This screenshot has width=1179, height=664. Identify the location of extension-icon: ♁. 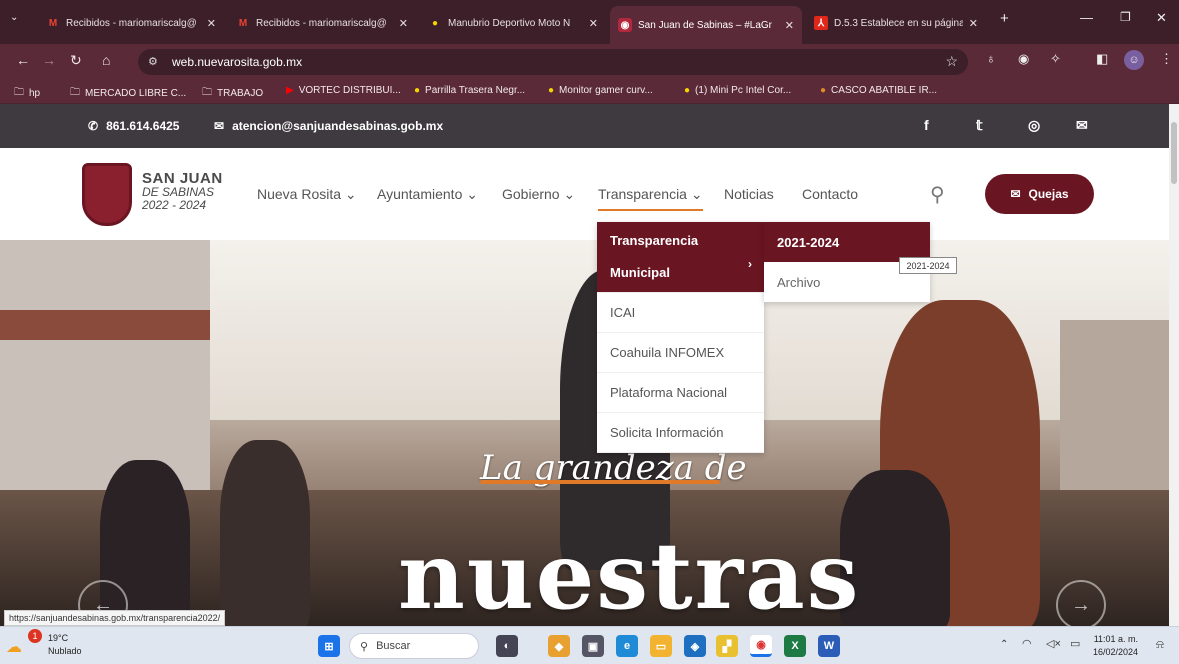
(991, 58).